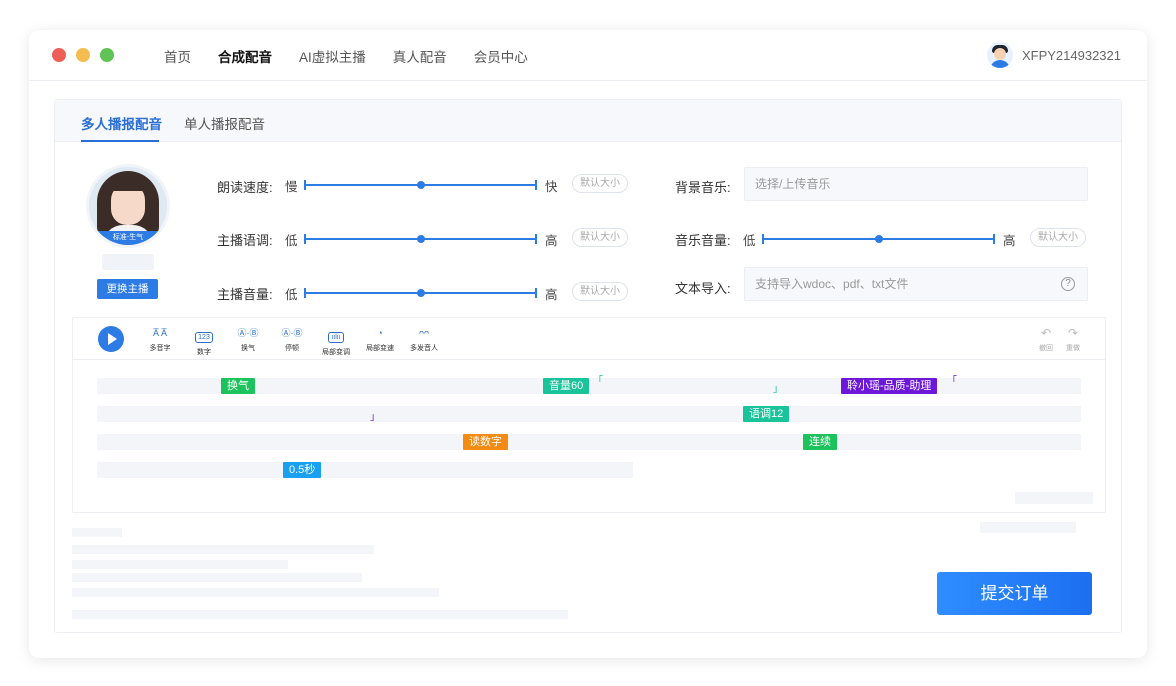 The height and width of the screenshot is (686, 1176). I want to click on music-volume-label: 音乐音量:, so click(703, 240).